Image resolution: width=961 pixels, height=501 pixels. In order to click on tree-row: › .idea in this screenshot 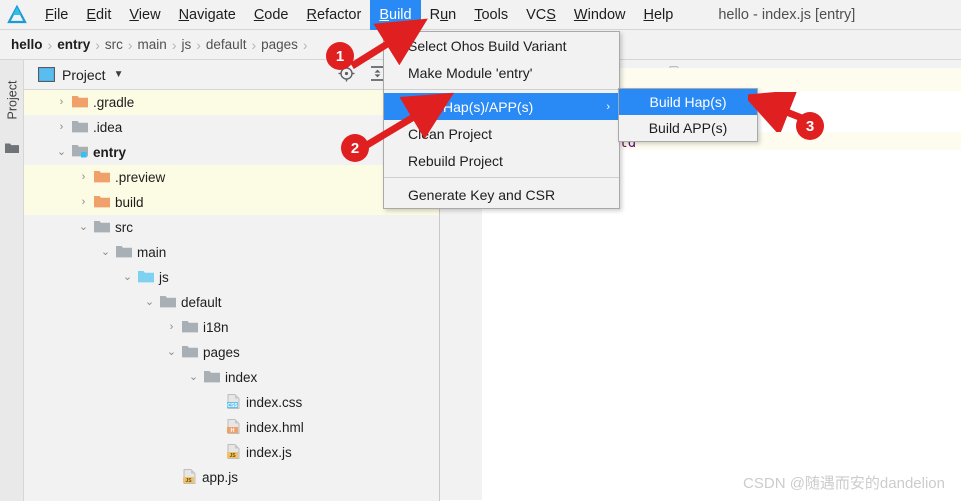, I will do `click(231, 127)`.